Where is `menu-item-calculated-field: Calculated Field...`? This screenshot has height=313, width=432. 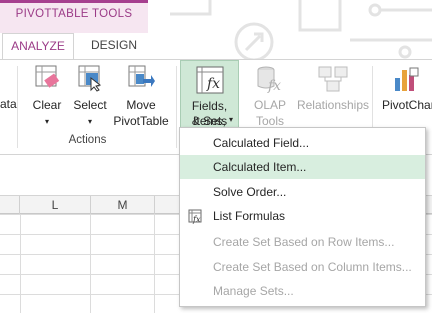 menu-item-calculated-field: Calculated Field... is located at coordinates (302, 143).